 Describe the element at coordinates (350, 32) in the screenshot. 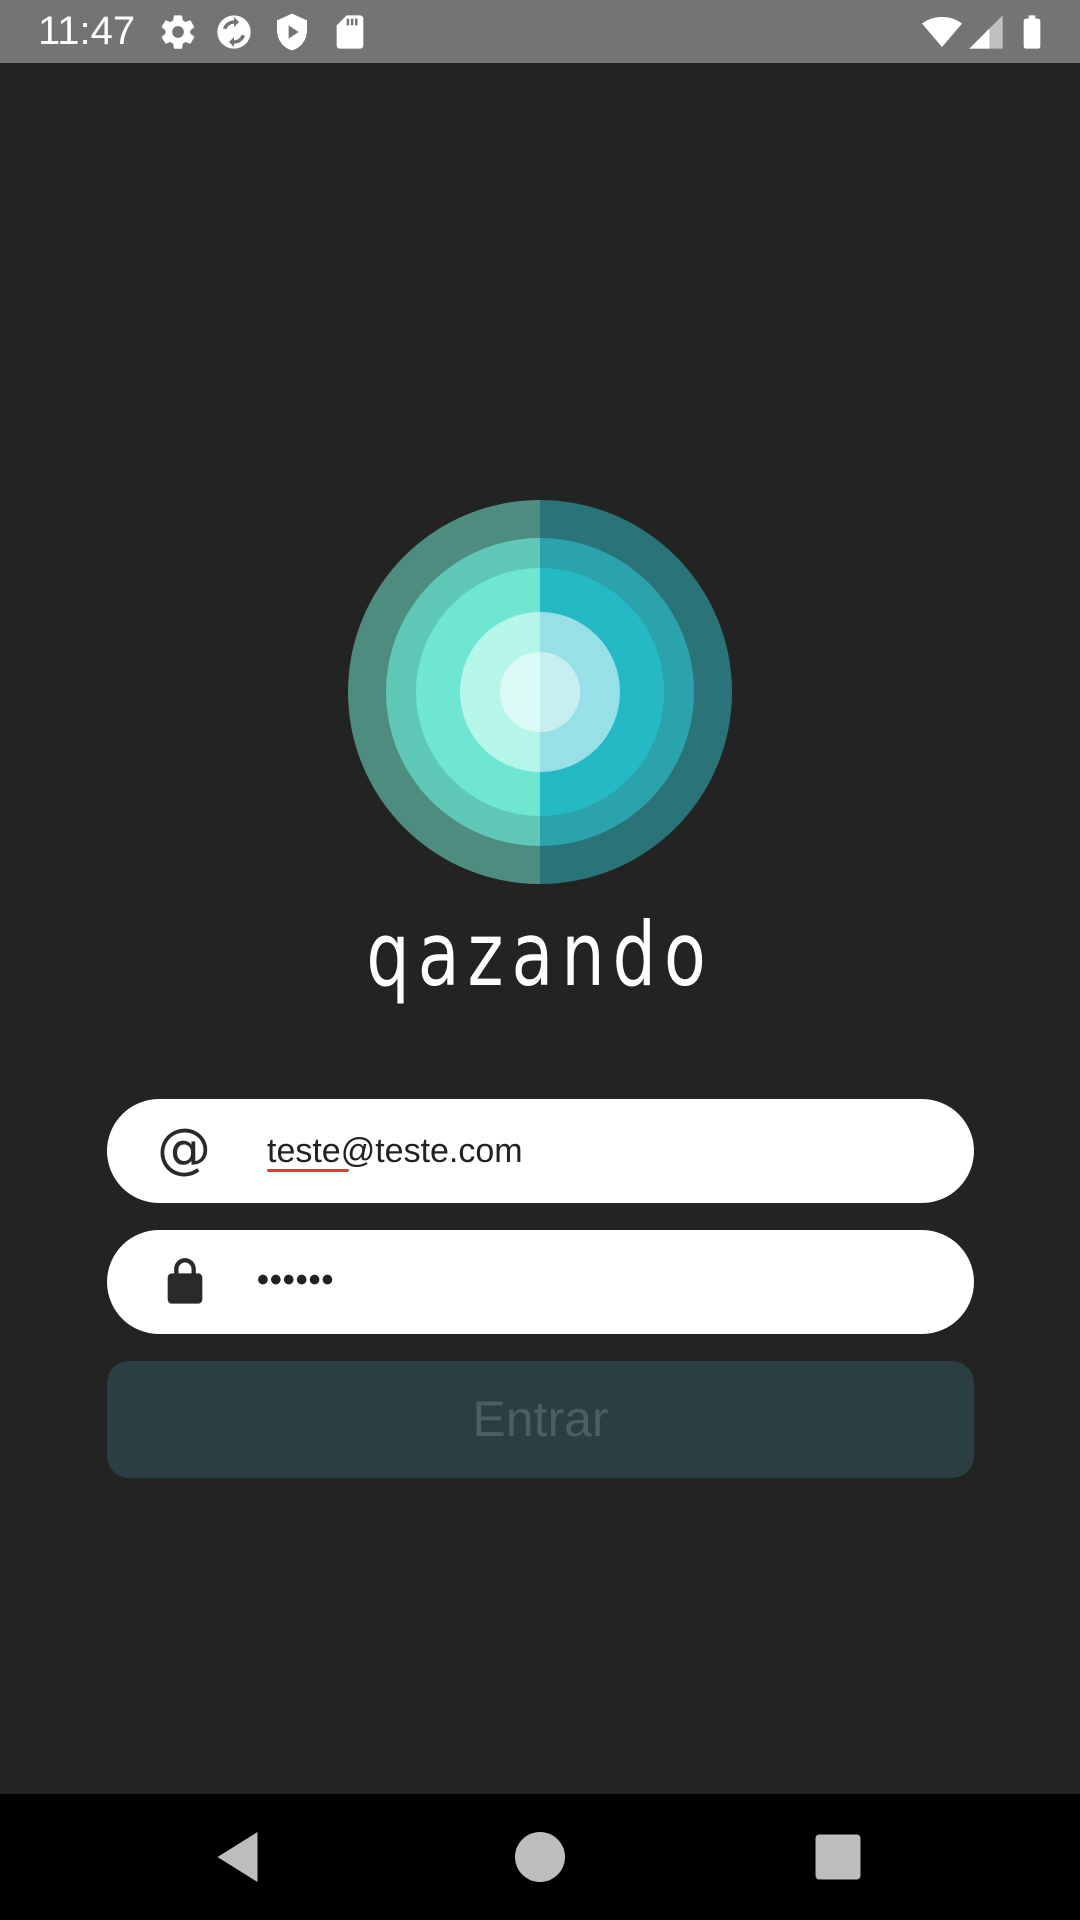

I see `sd-card-icon` at that location.